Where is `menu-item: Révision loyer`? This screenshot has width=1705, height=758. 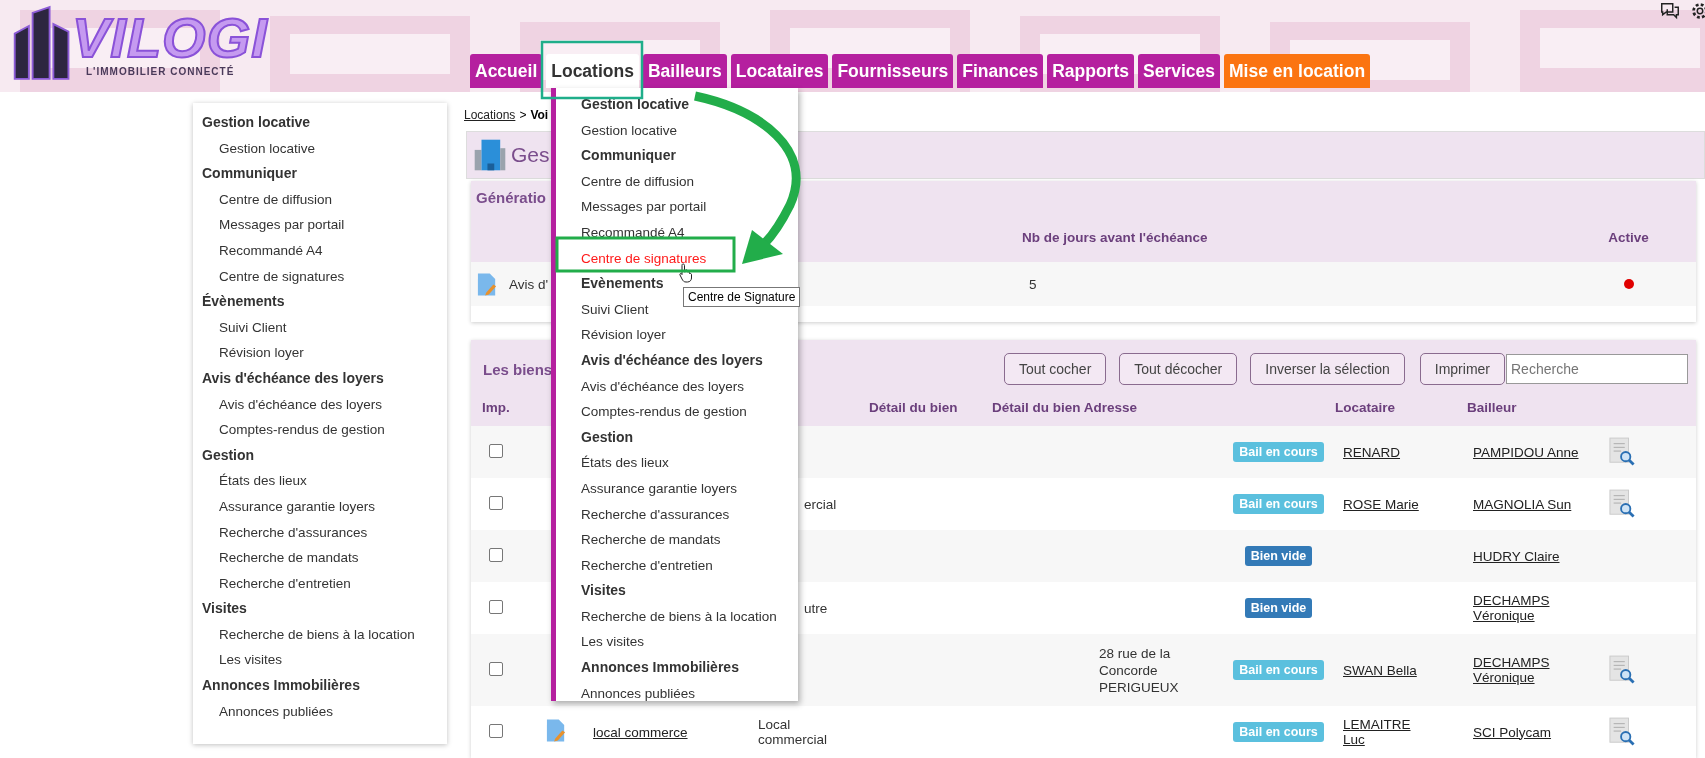
menu-item: Révision loyer is located at coordinates (623, 335).